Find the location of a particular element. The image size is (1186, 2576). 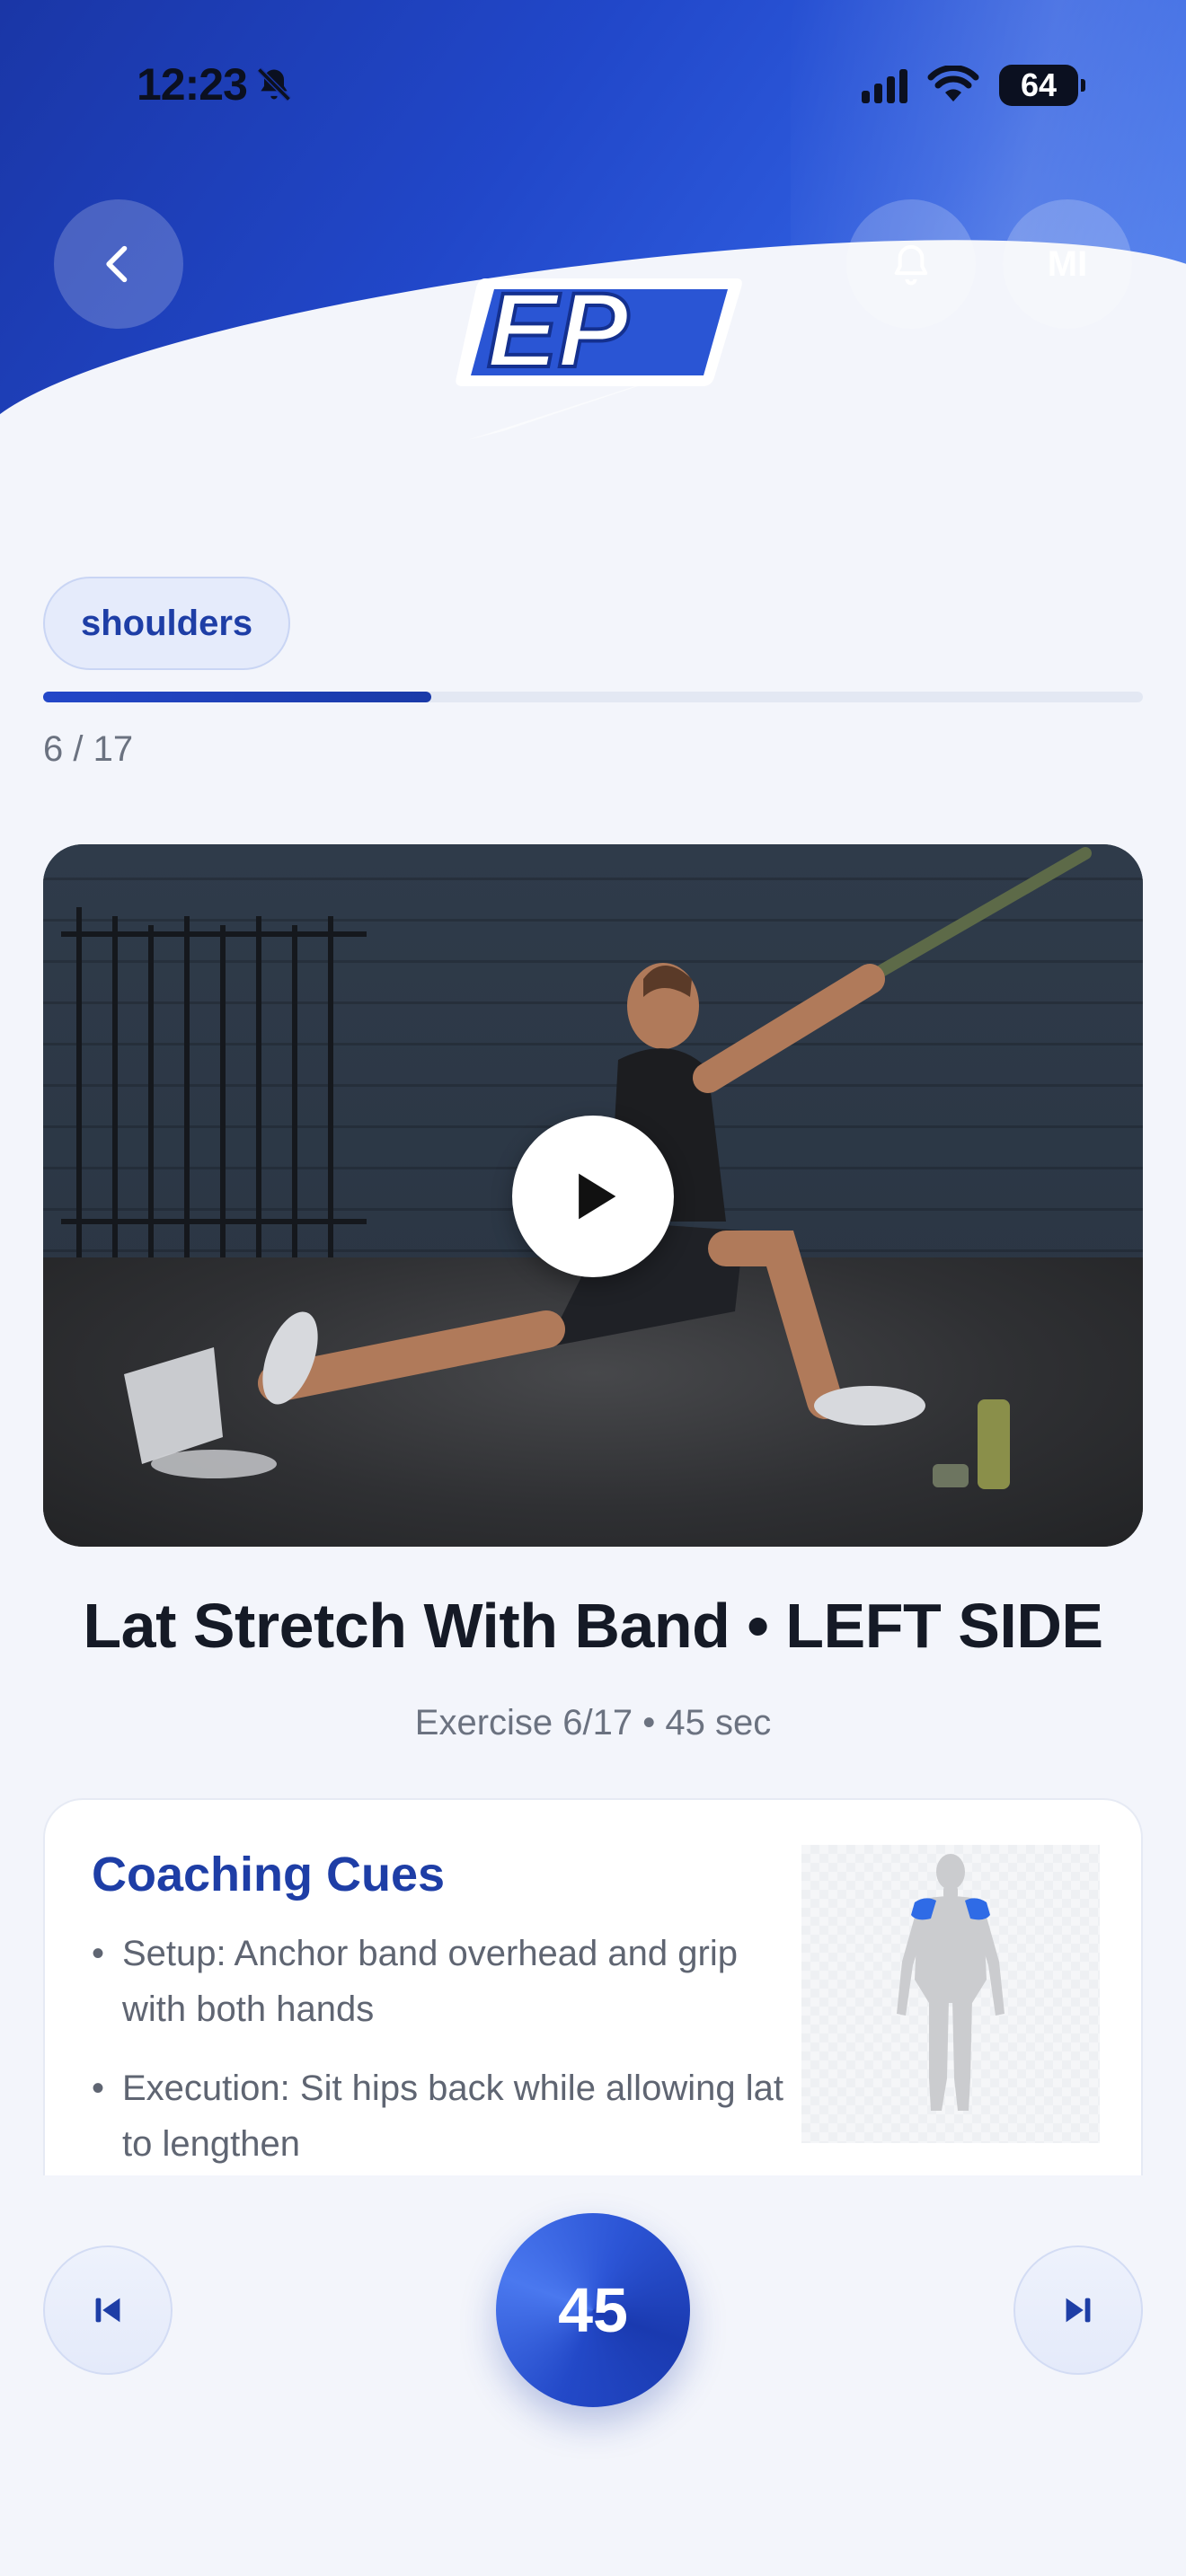

countdown-timer-value: 45 is located at coordinates (593, 2310).